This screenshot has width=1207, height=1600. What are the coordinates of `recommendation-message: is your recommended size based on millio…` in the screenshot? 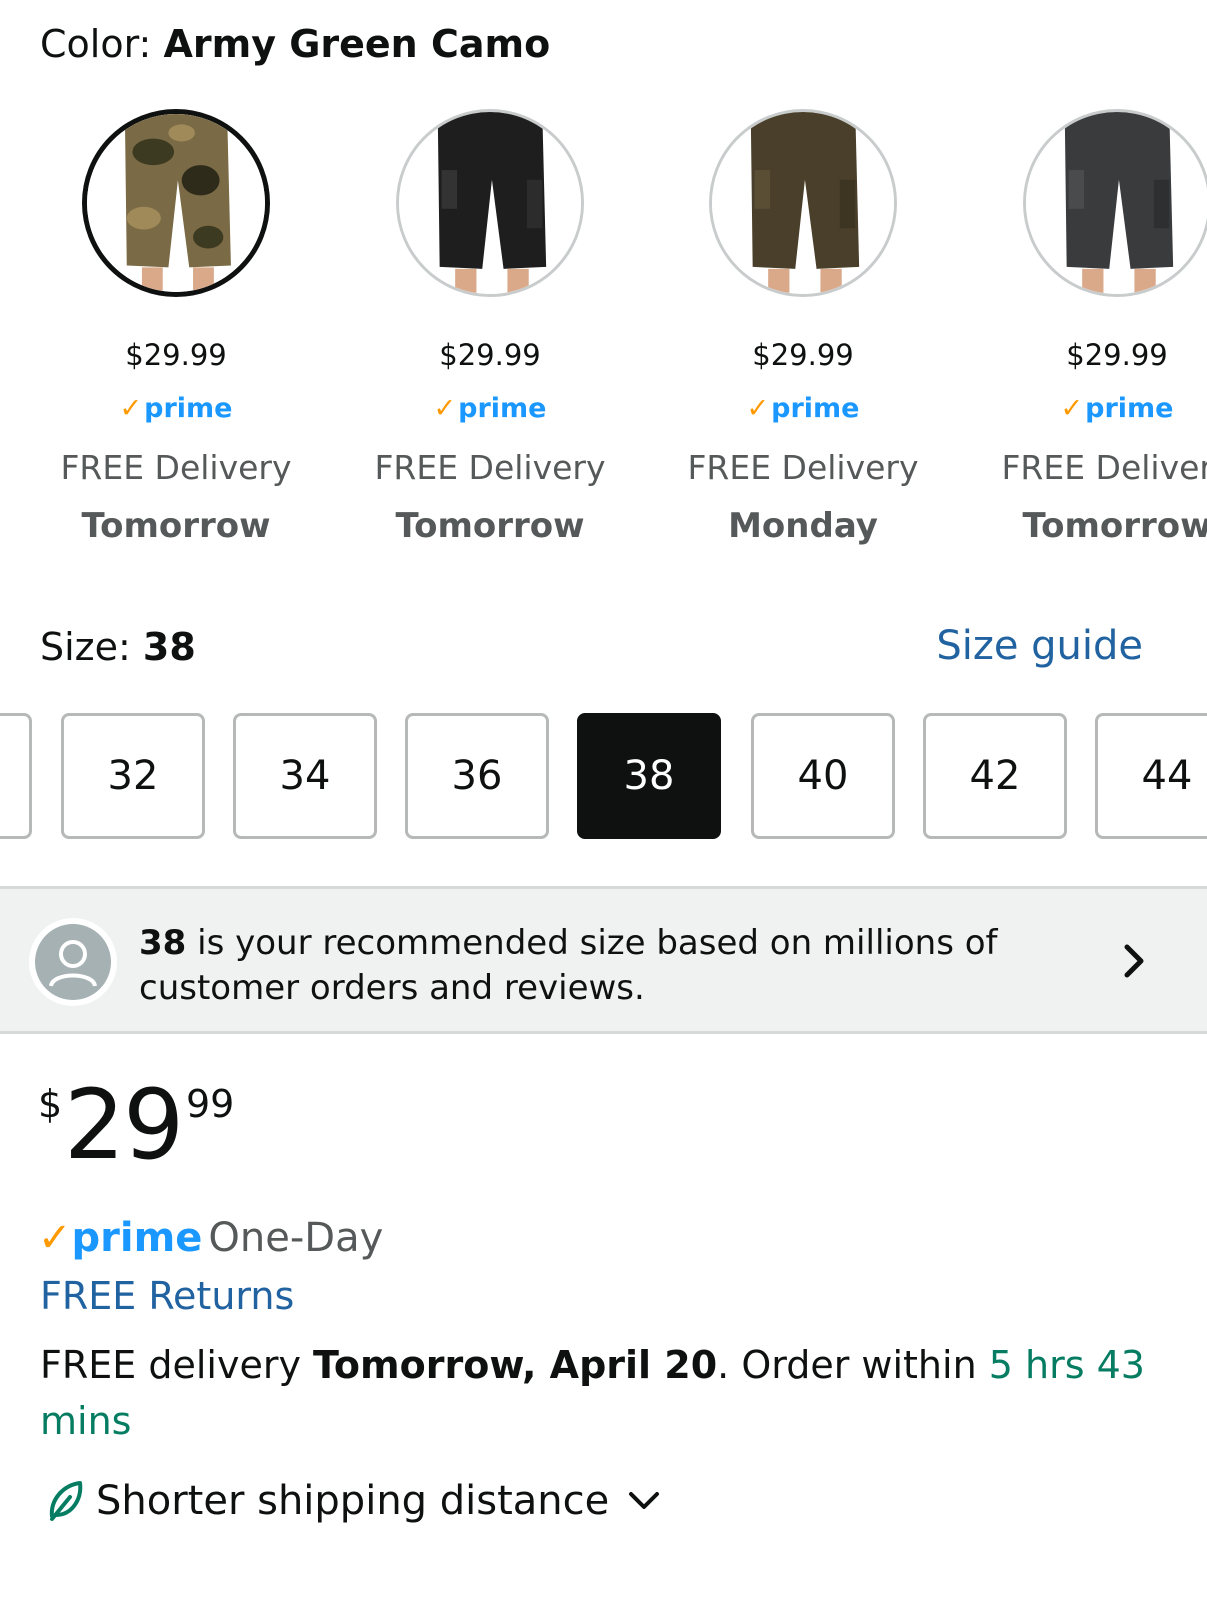 It's located at (568, 965).